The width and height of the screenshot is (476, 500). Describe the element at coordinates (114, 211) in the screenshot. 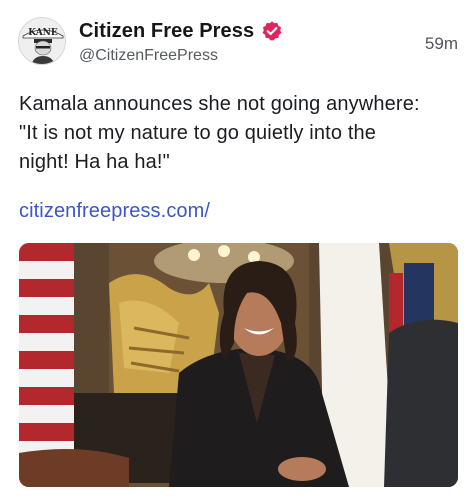

I see `post-link: citizenfreepress.com/` at that location.